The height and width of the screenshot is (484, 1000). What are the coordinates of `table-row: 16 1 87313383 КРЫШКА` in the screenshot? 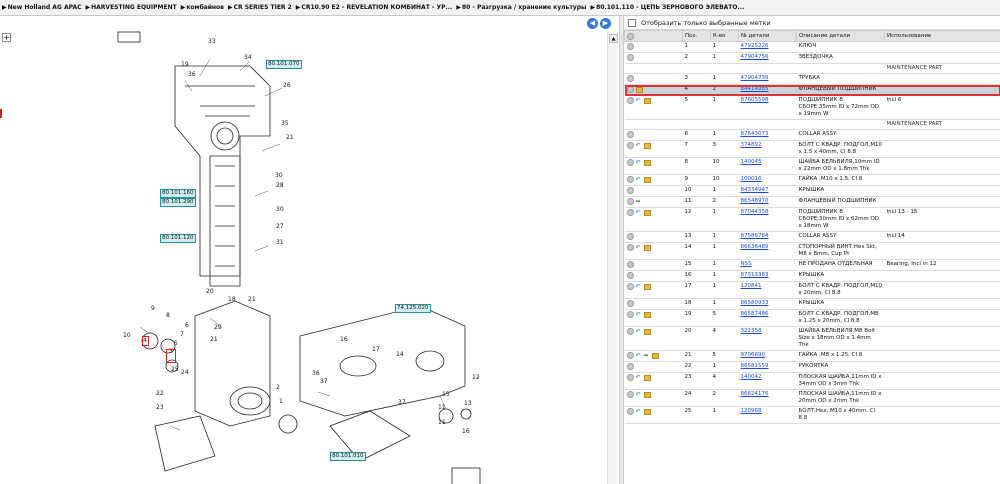 It's located at (812, 276).